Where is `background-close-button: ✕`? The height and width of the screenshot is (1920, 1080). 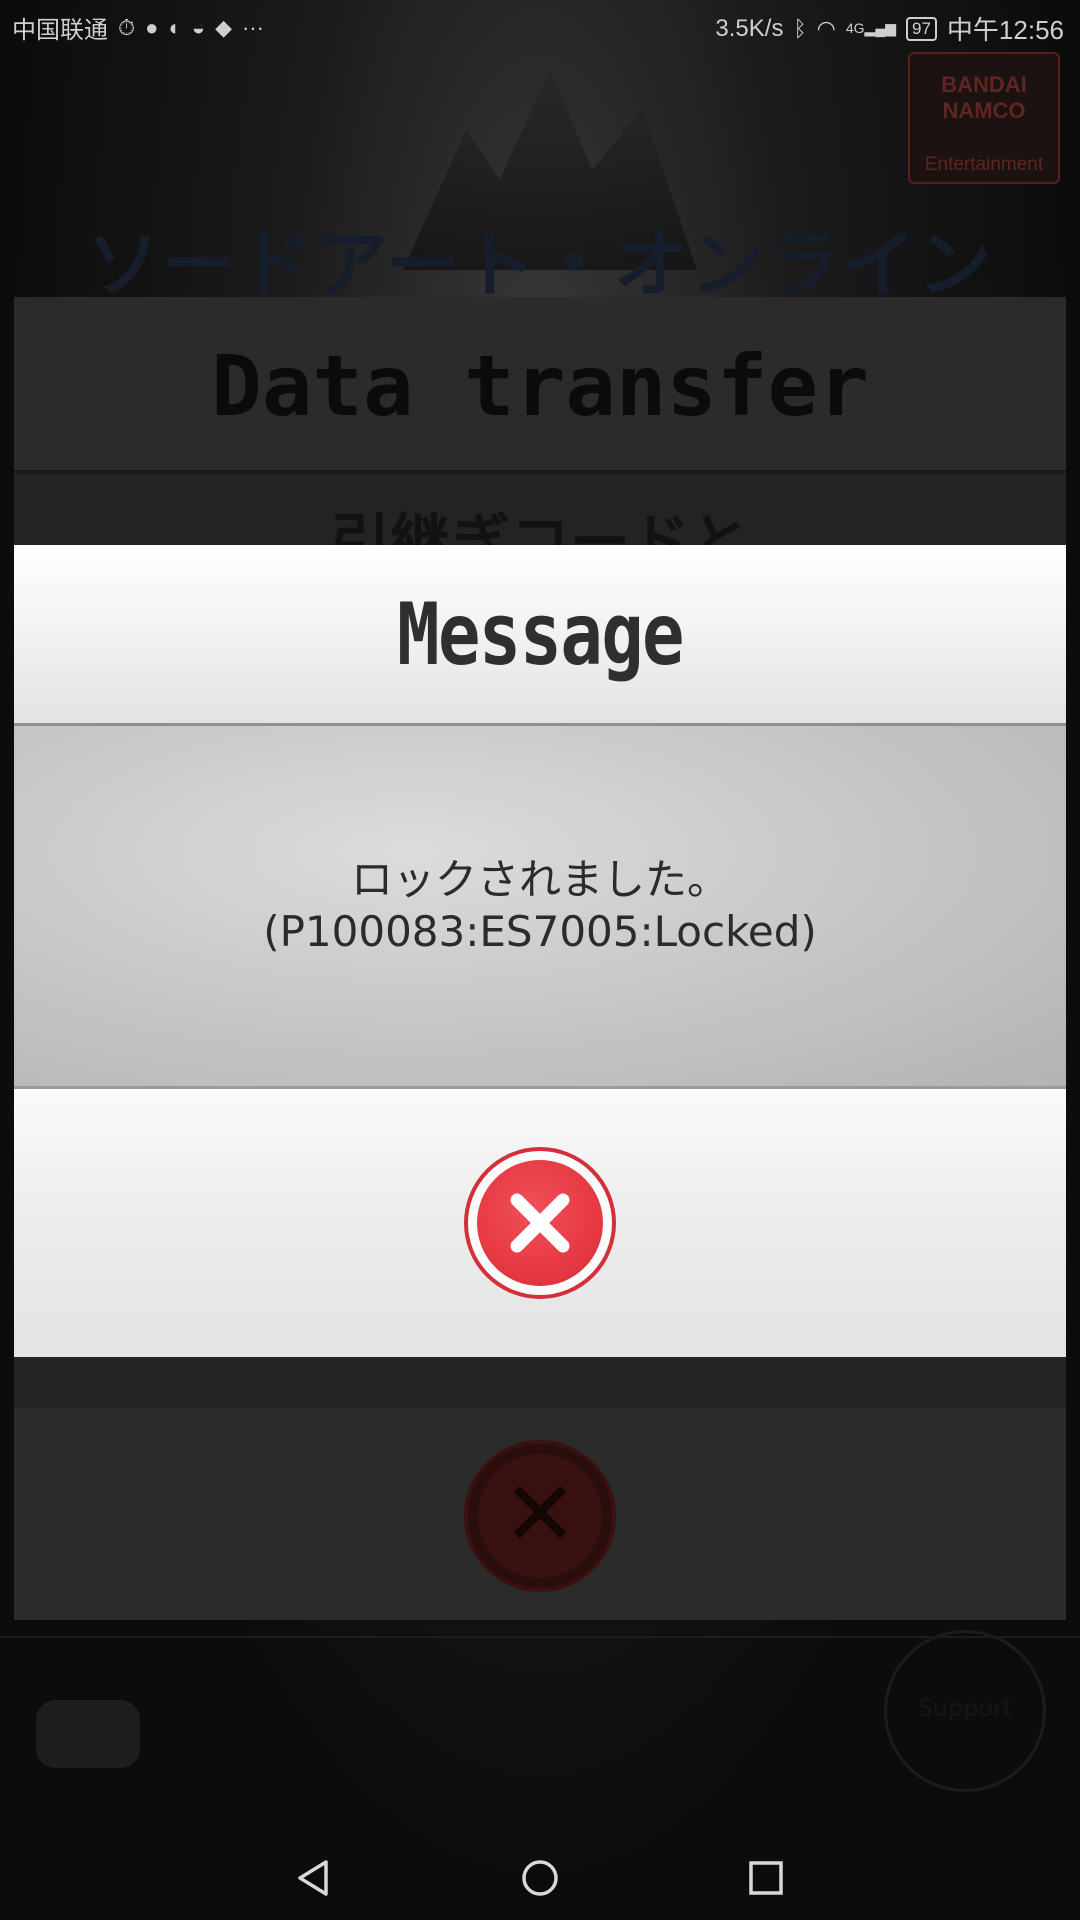
background-close-button: ✕ is located at coordinates (540, 1516).